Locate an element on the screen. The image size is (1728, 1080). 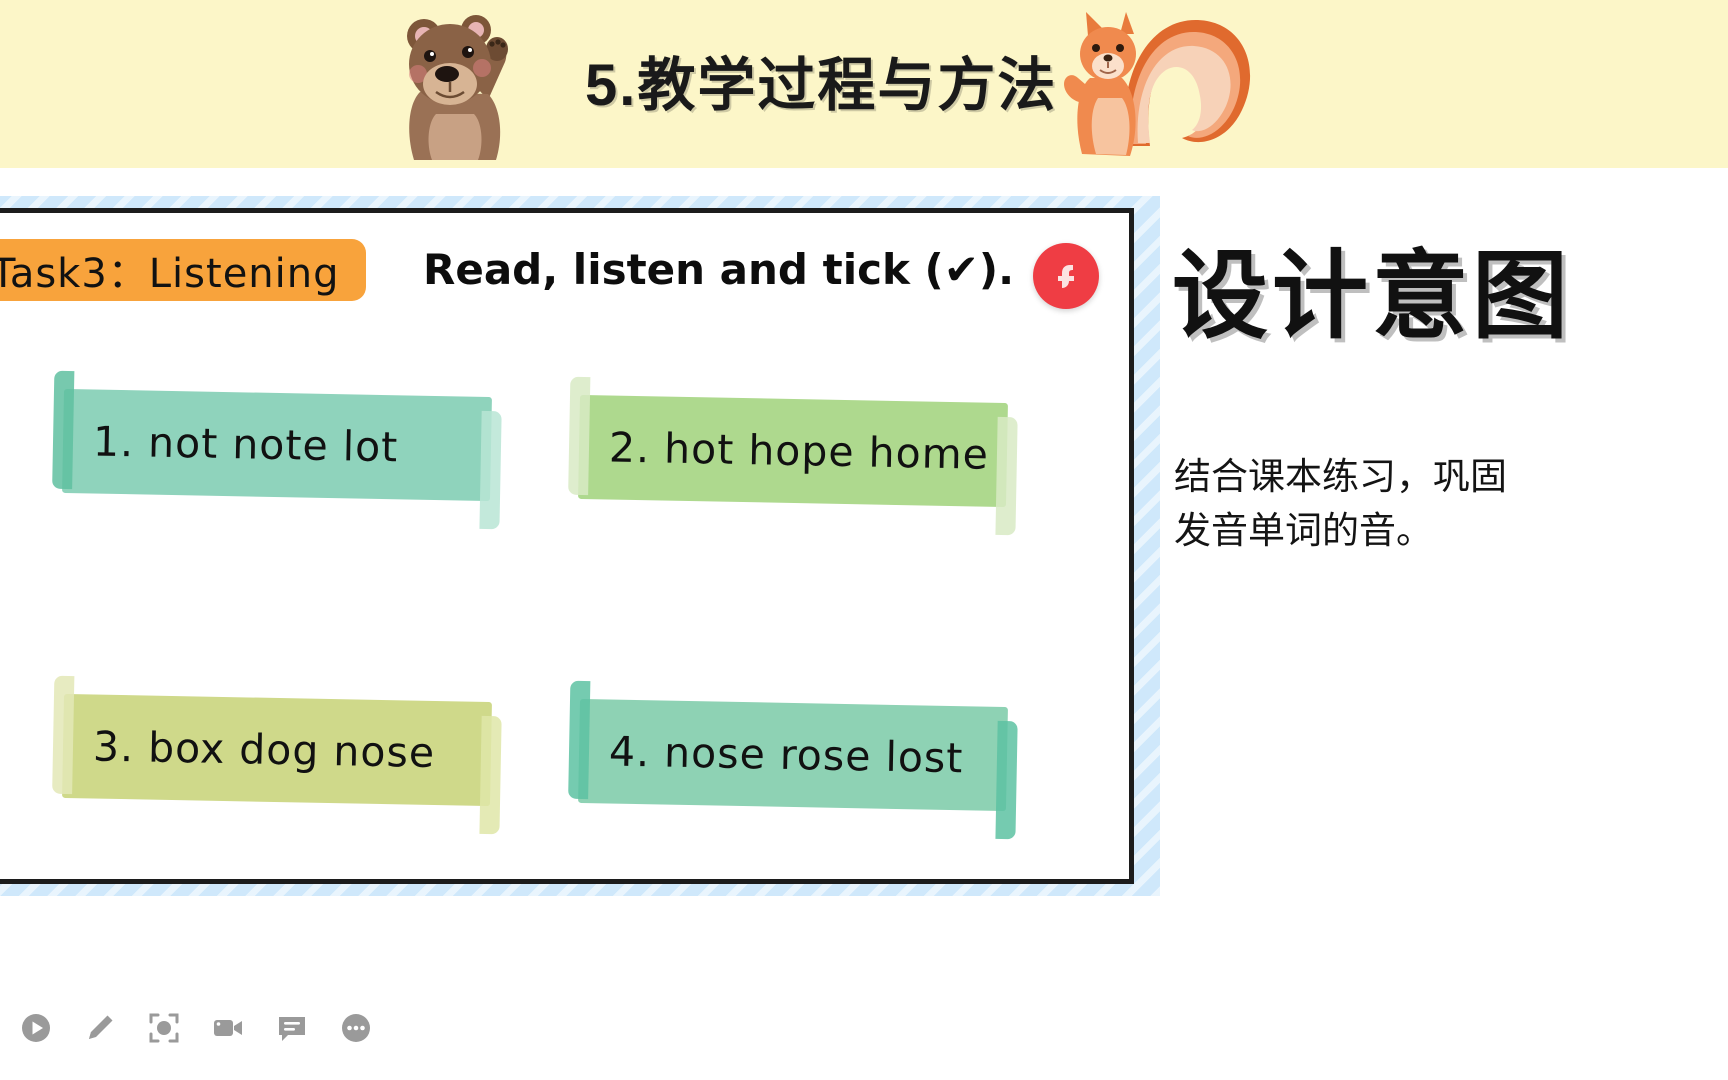
instruction-text: Read, listen and tick (✔). is located at coordinates (719, 269).